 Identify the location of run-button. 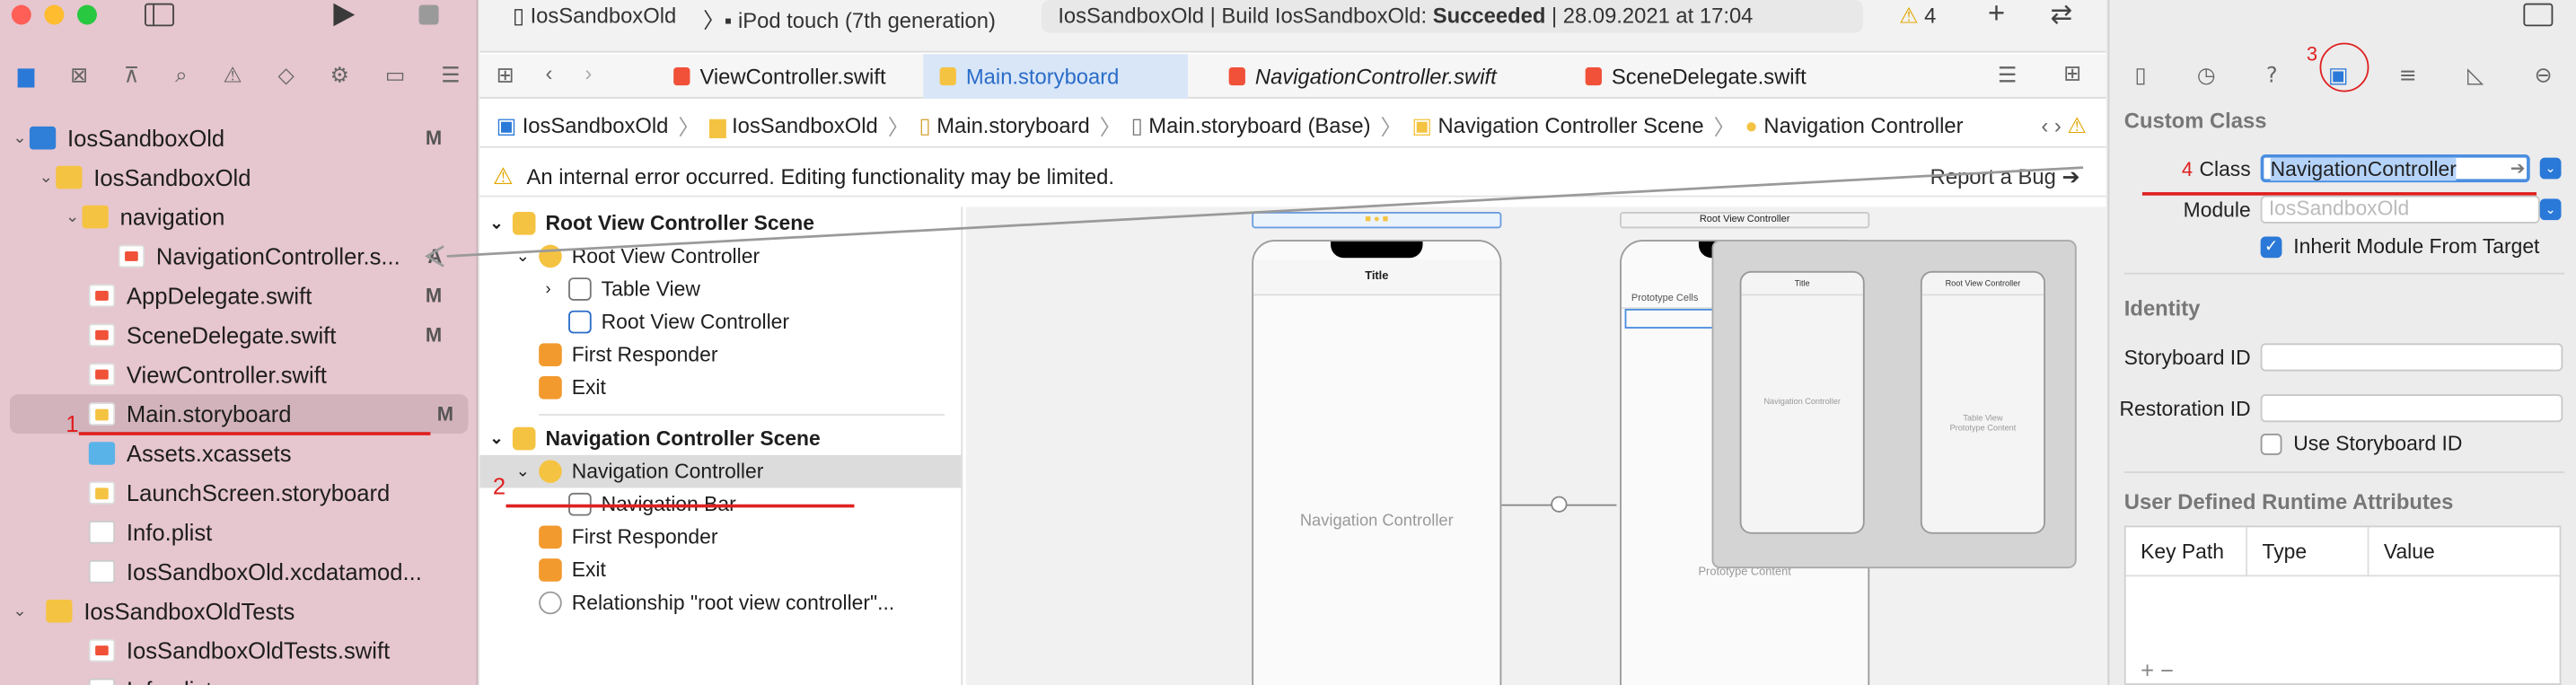
(344, 15).